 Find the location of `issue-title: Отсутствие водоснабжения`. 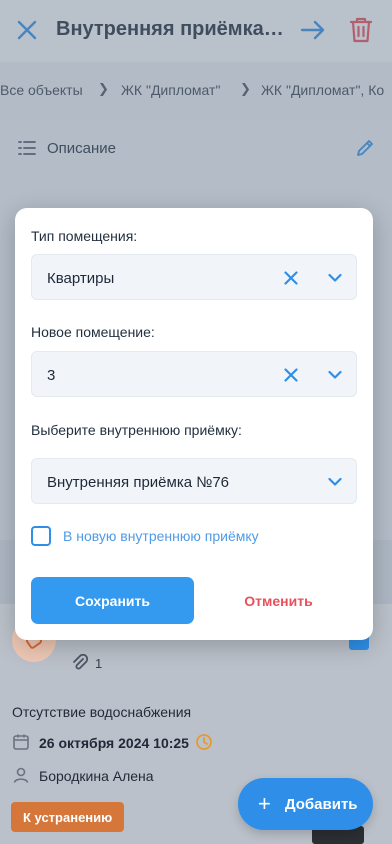

issue-title: Отсутствие водоснабжения is located at coordinates (102, 712).